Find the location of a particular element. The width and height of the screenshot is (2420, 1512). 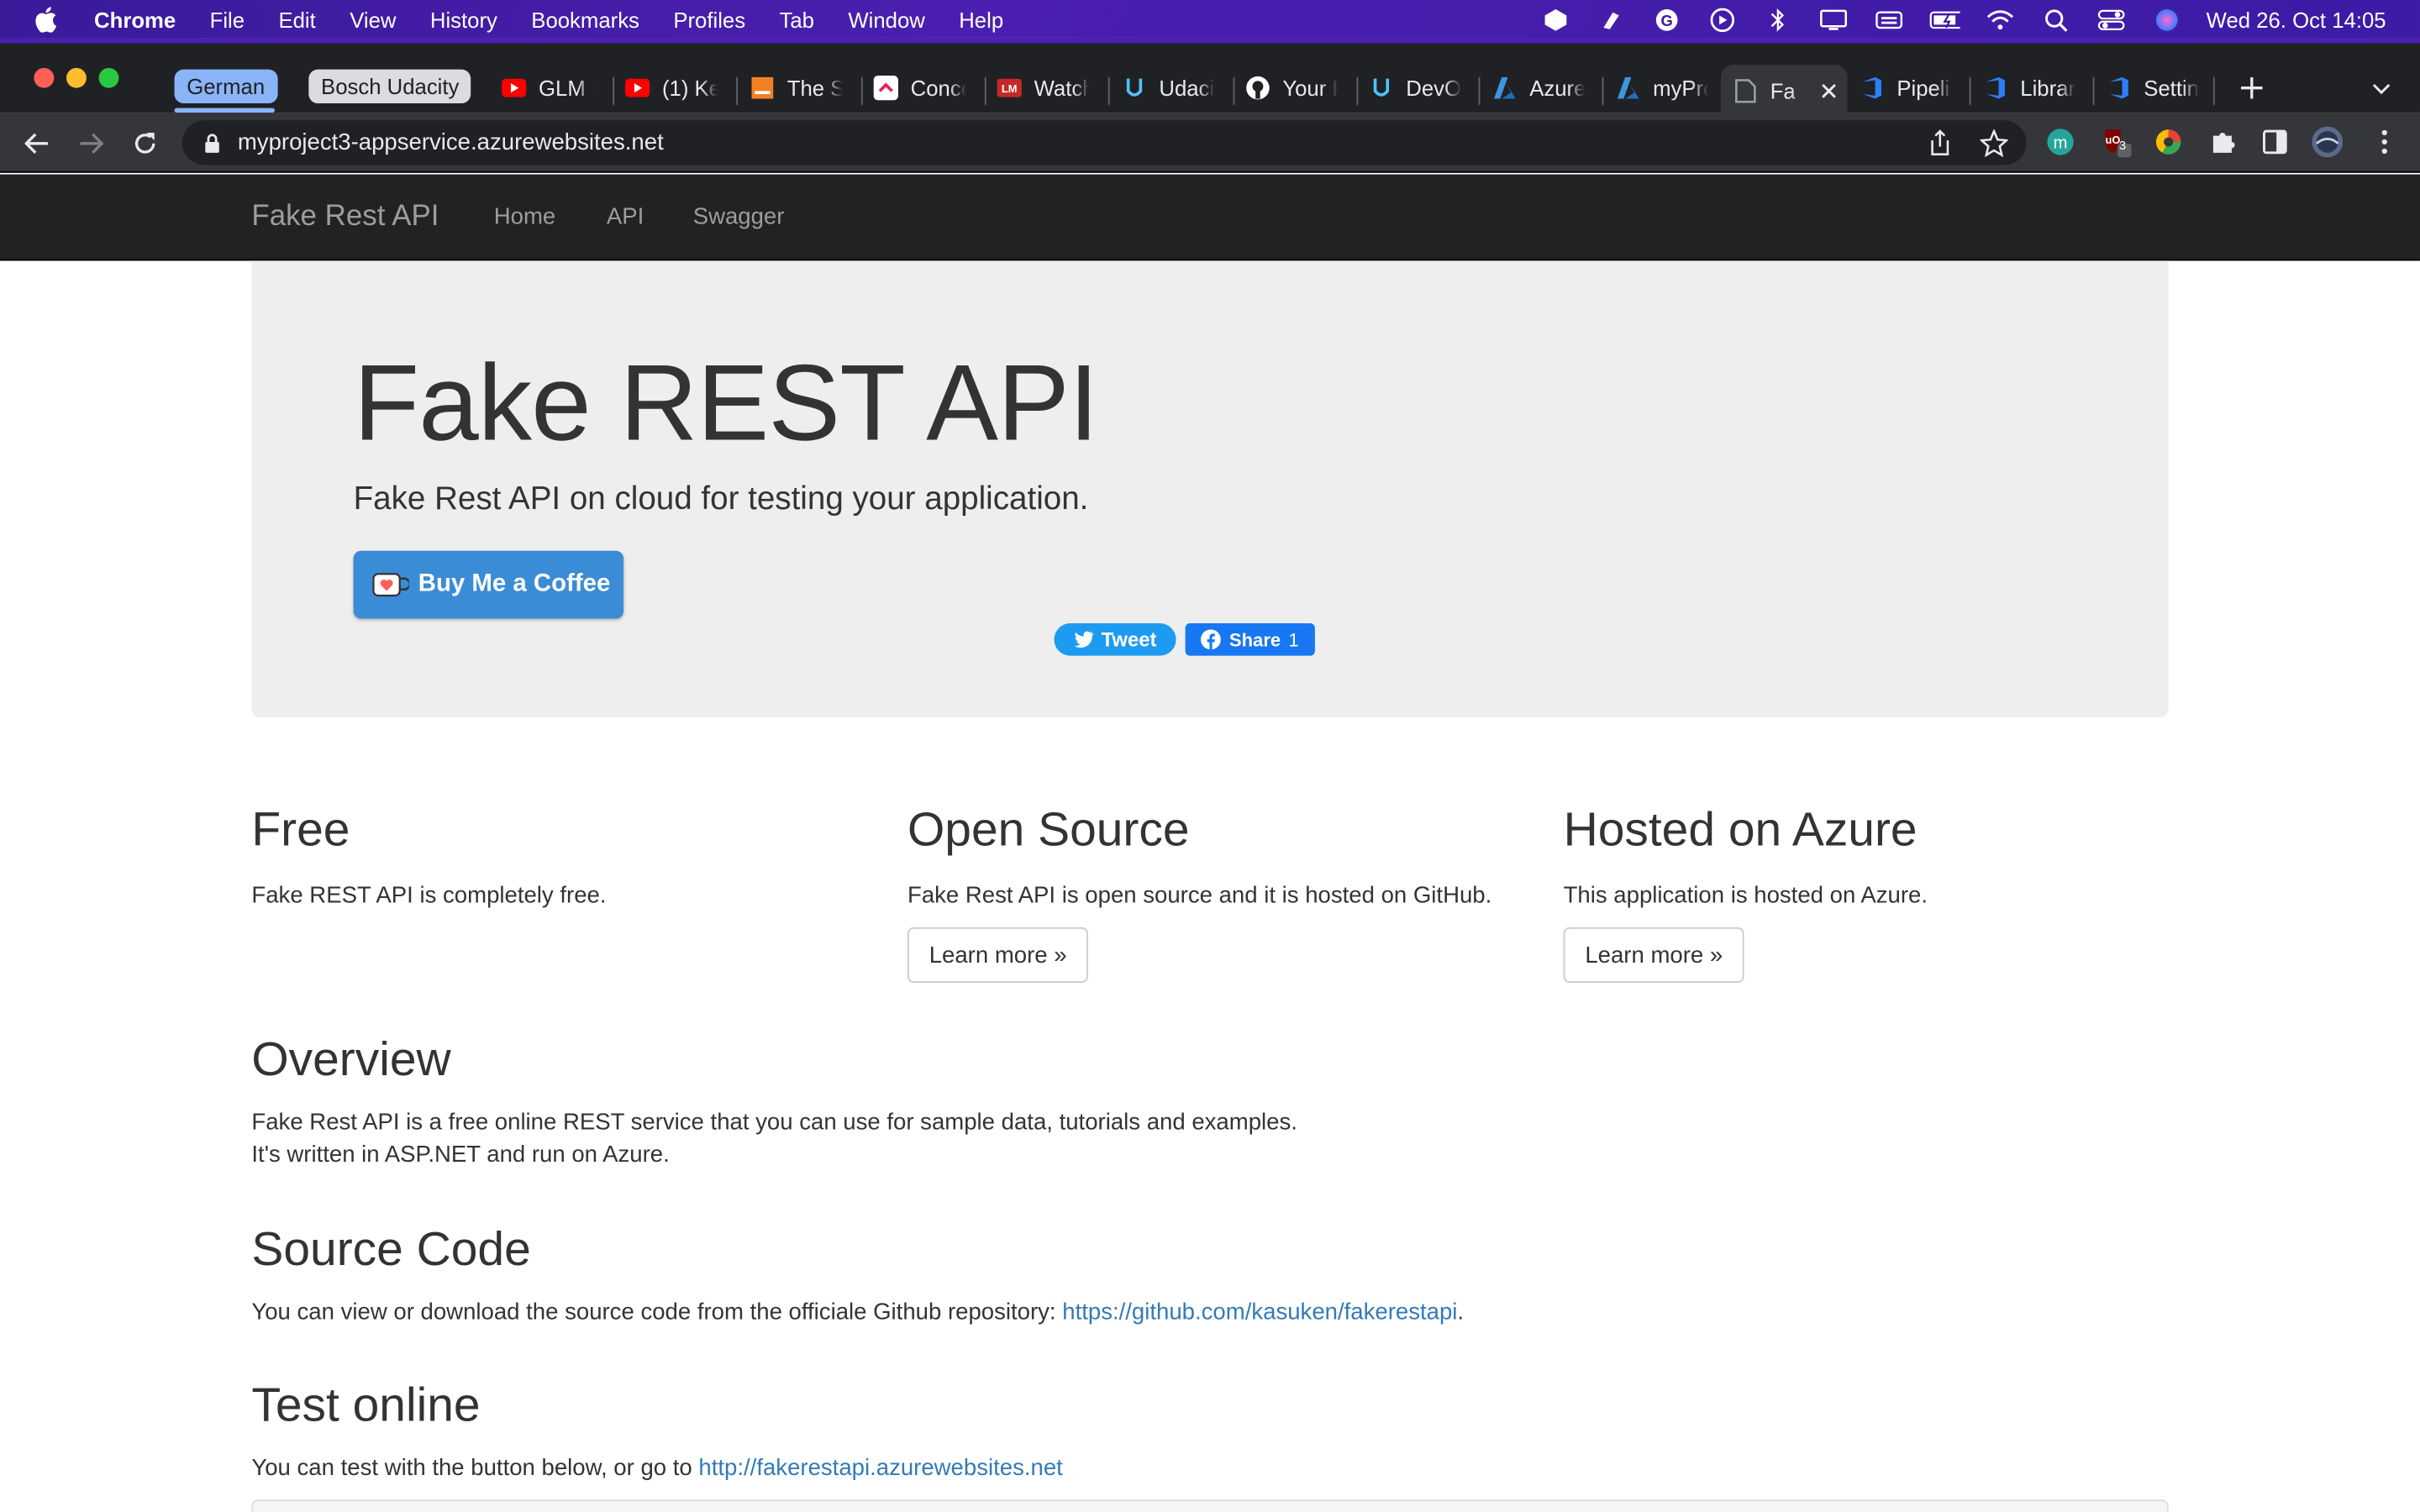

source-code-suffix: . is located at coordinates (1461, 1312).